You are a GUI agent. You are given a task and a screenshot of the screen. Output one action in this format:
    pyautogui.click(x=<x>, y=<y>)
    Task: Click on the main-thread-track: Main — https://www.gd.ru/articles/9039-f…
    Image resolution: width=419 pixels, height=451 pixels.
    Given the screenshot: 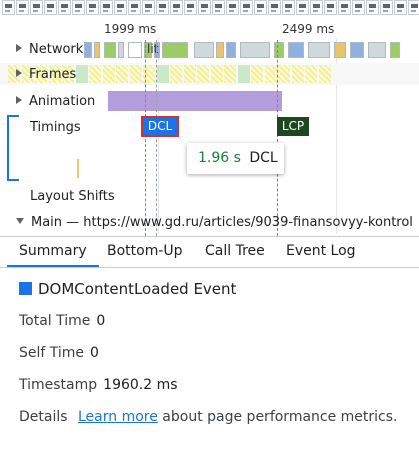 What is the action you would take?
    pyautogui.click(x=209, y=223)
    